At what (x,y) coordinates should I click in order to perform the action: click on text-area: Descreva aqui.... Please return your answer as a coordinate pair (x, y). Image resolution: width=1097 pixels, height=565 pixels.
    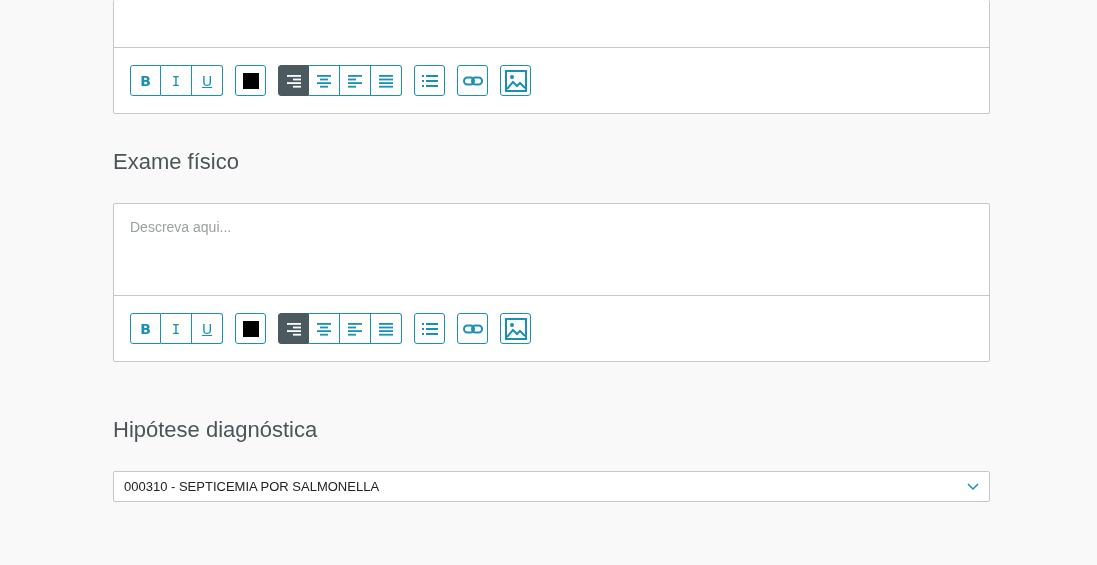
    Looking at the image, I should click on (551, 250).